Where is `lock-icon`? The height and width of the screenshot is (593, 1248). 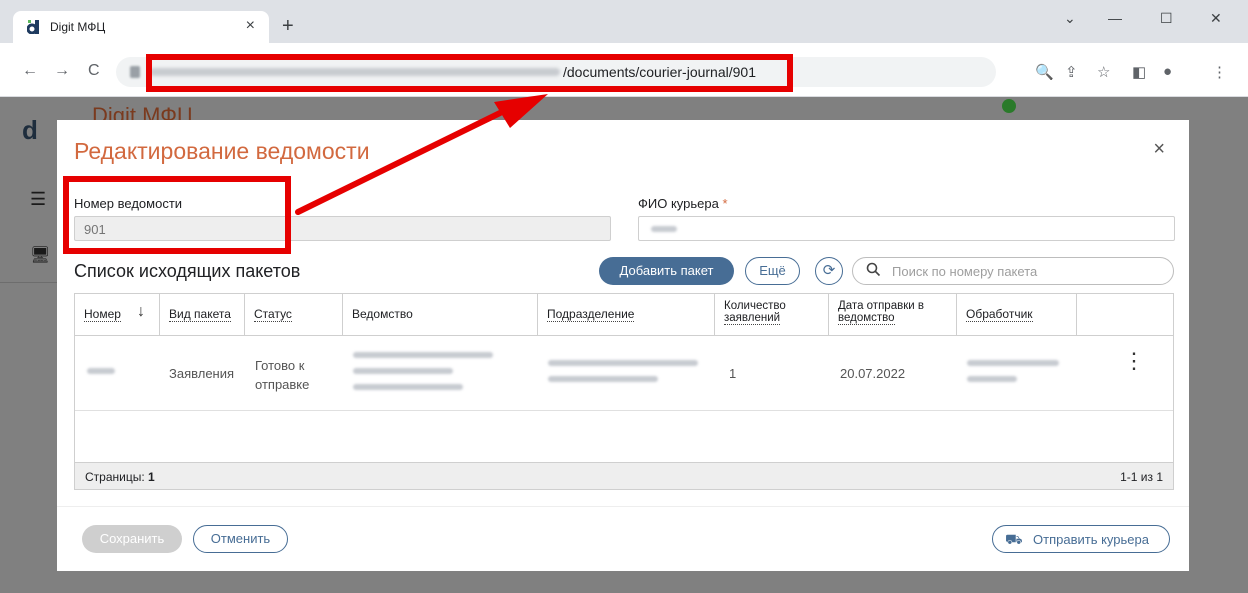 lock-icon is located at coordinates (135, 72).